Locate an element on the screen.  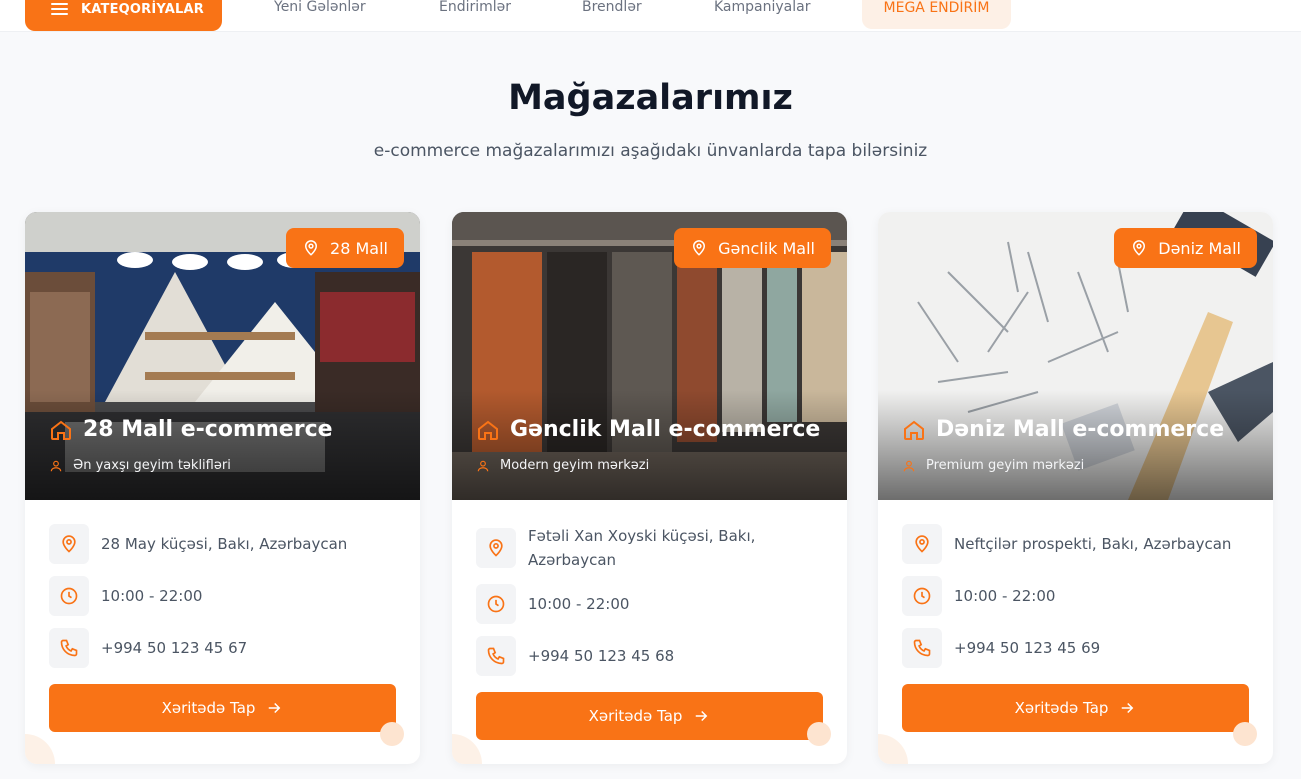
categories-label: KATEQORİYALAR is located at coordinates (143, 9).